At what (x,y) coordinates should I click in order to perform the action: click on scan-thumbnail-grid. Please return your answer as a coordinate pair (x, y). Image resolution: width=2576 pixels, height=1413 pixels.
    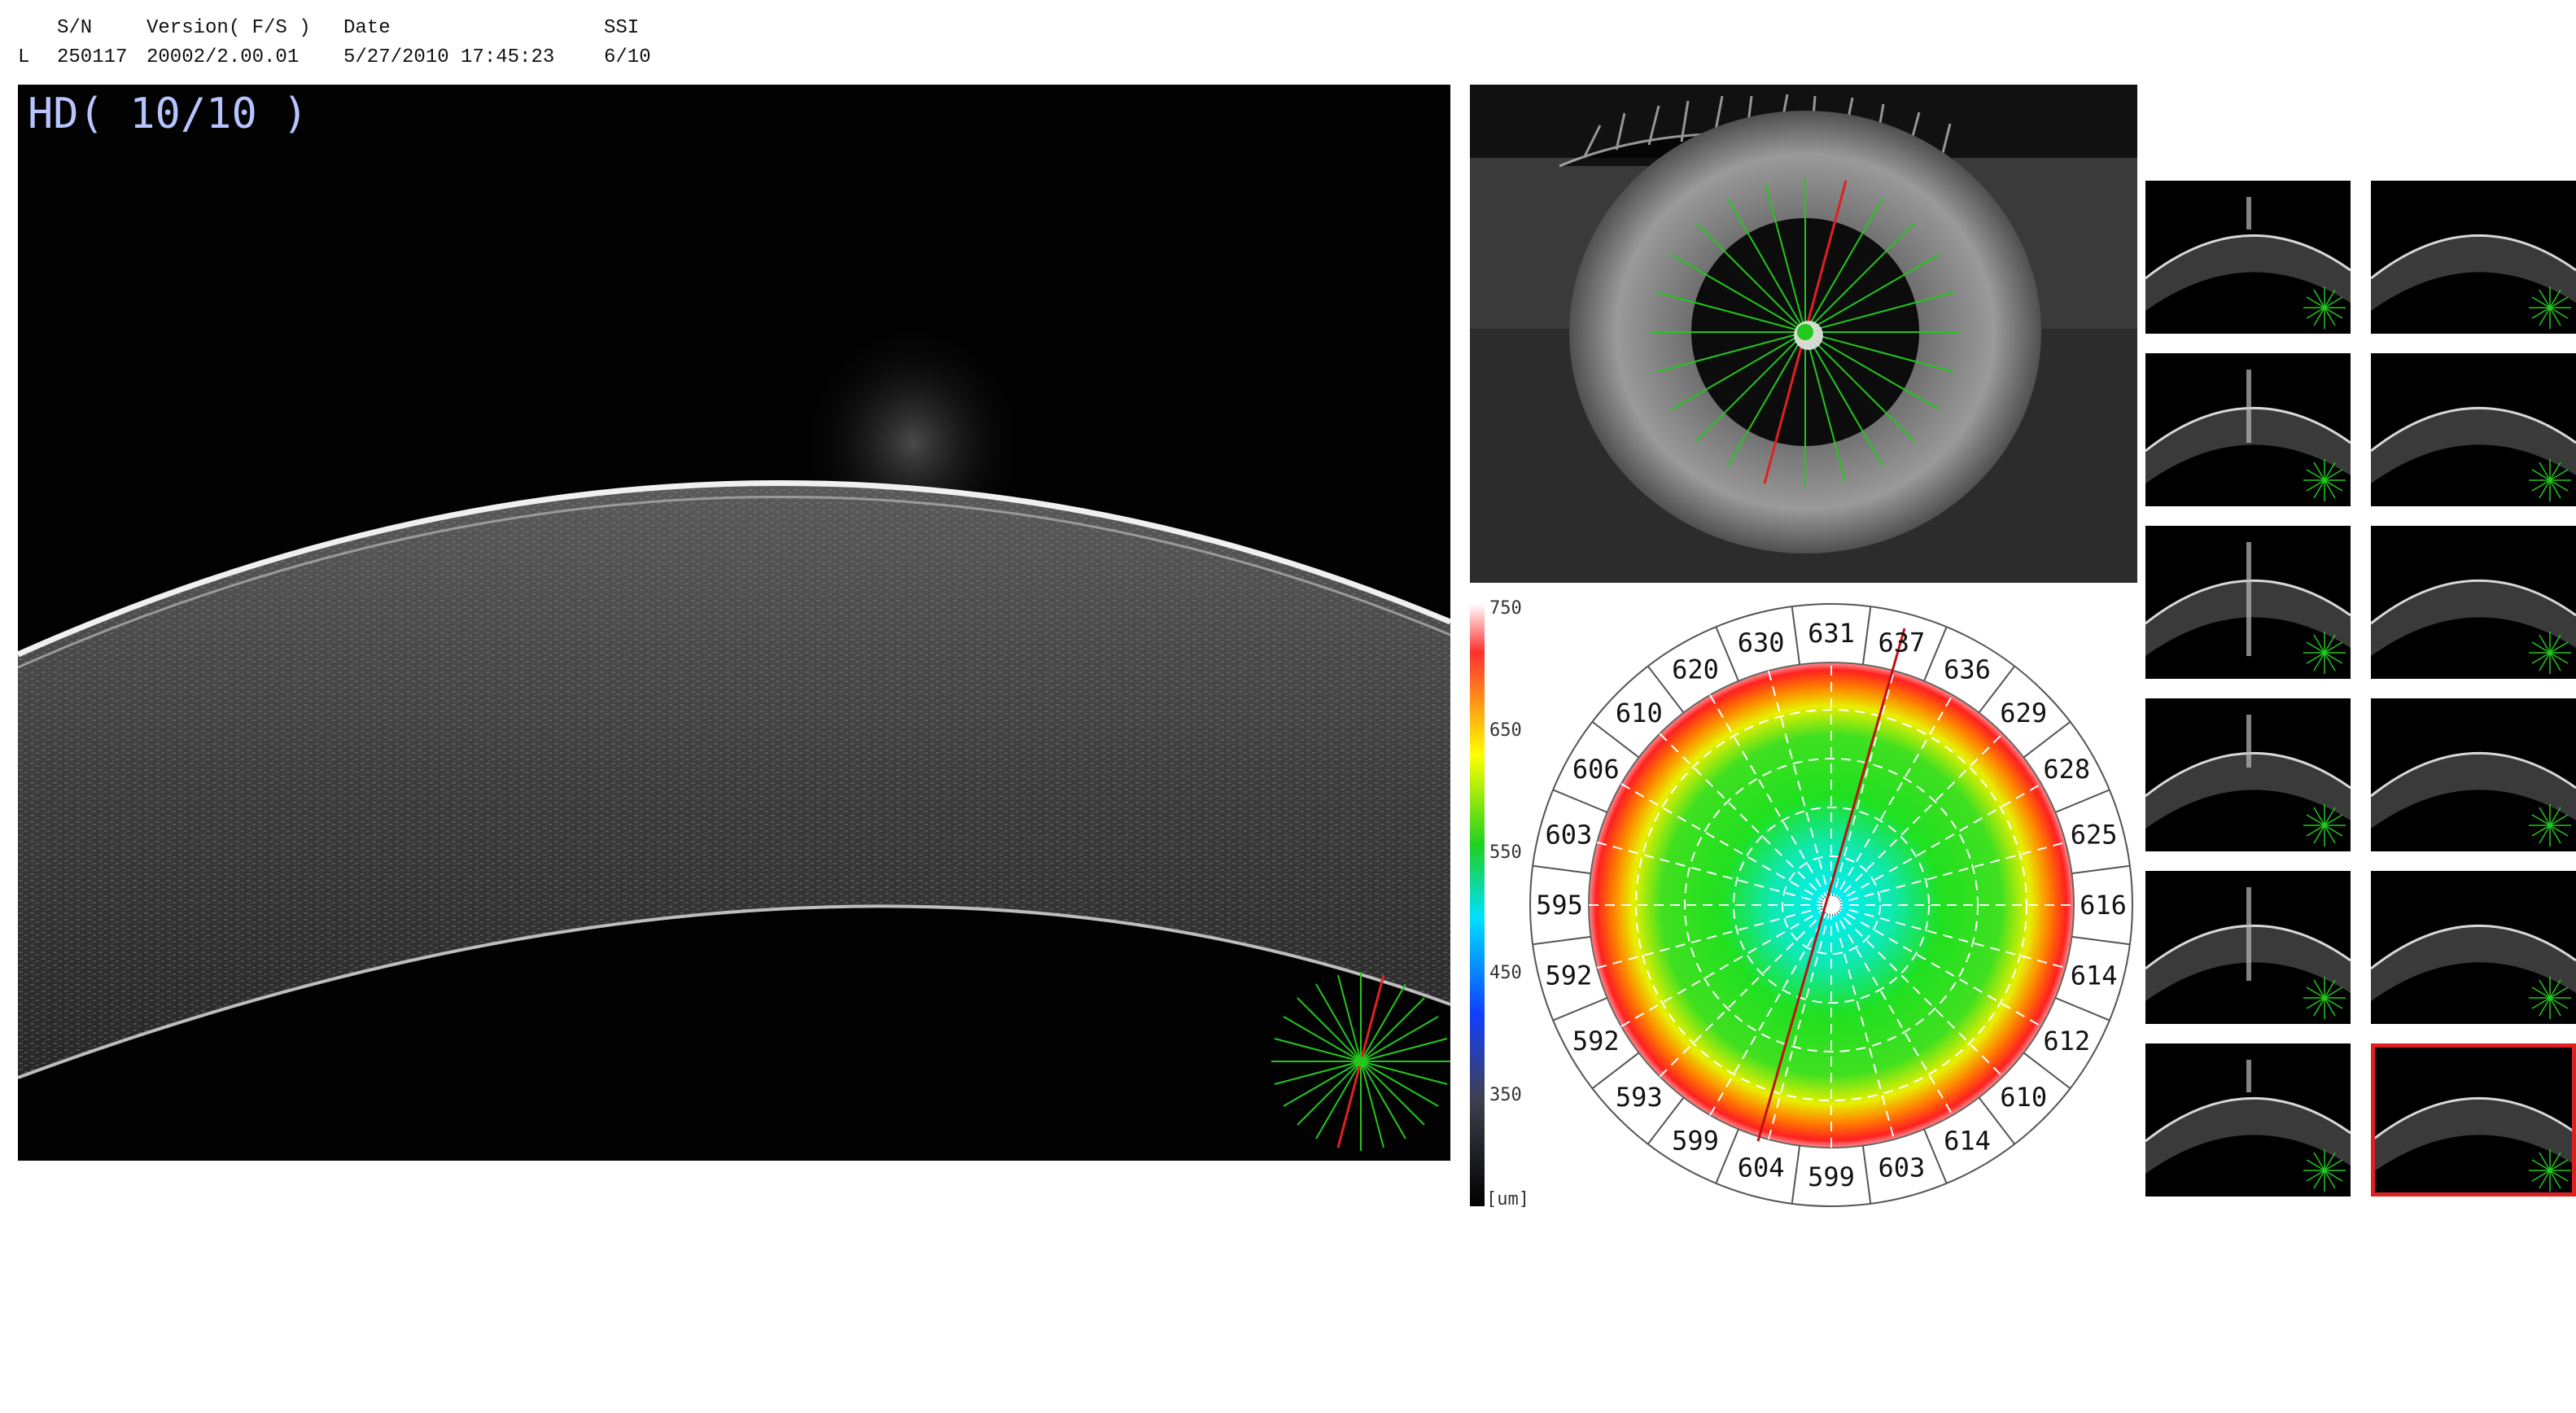
    Looking at the image, I should click on (2360, 691).